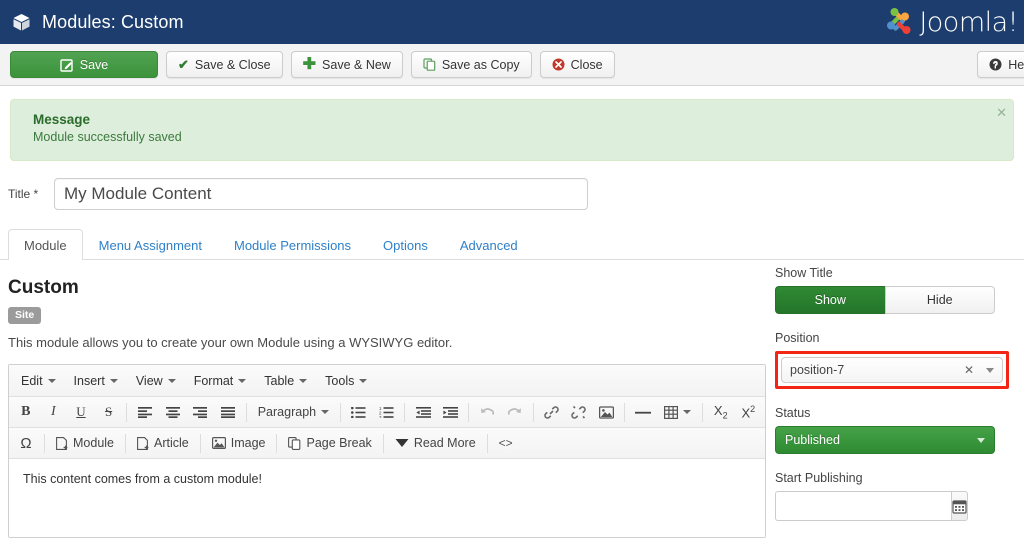 The width and height of the screenshot is (1024, 540). What do you see at coordinates (149, 380) in the screenshot?
I see `menu-view-label: View` at bounding box center [149, 380].